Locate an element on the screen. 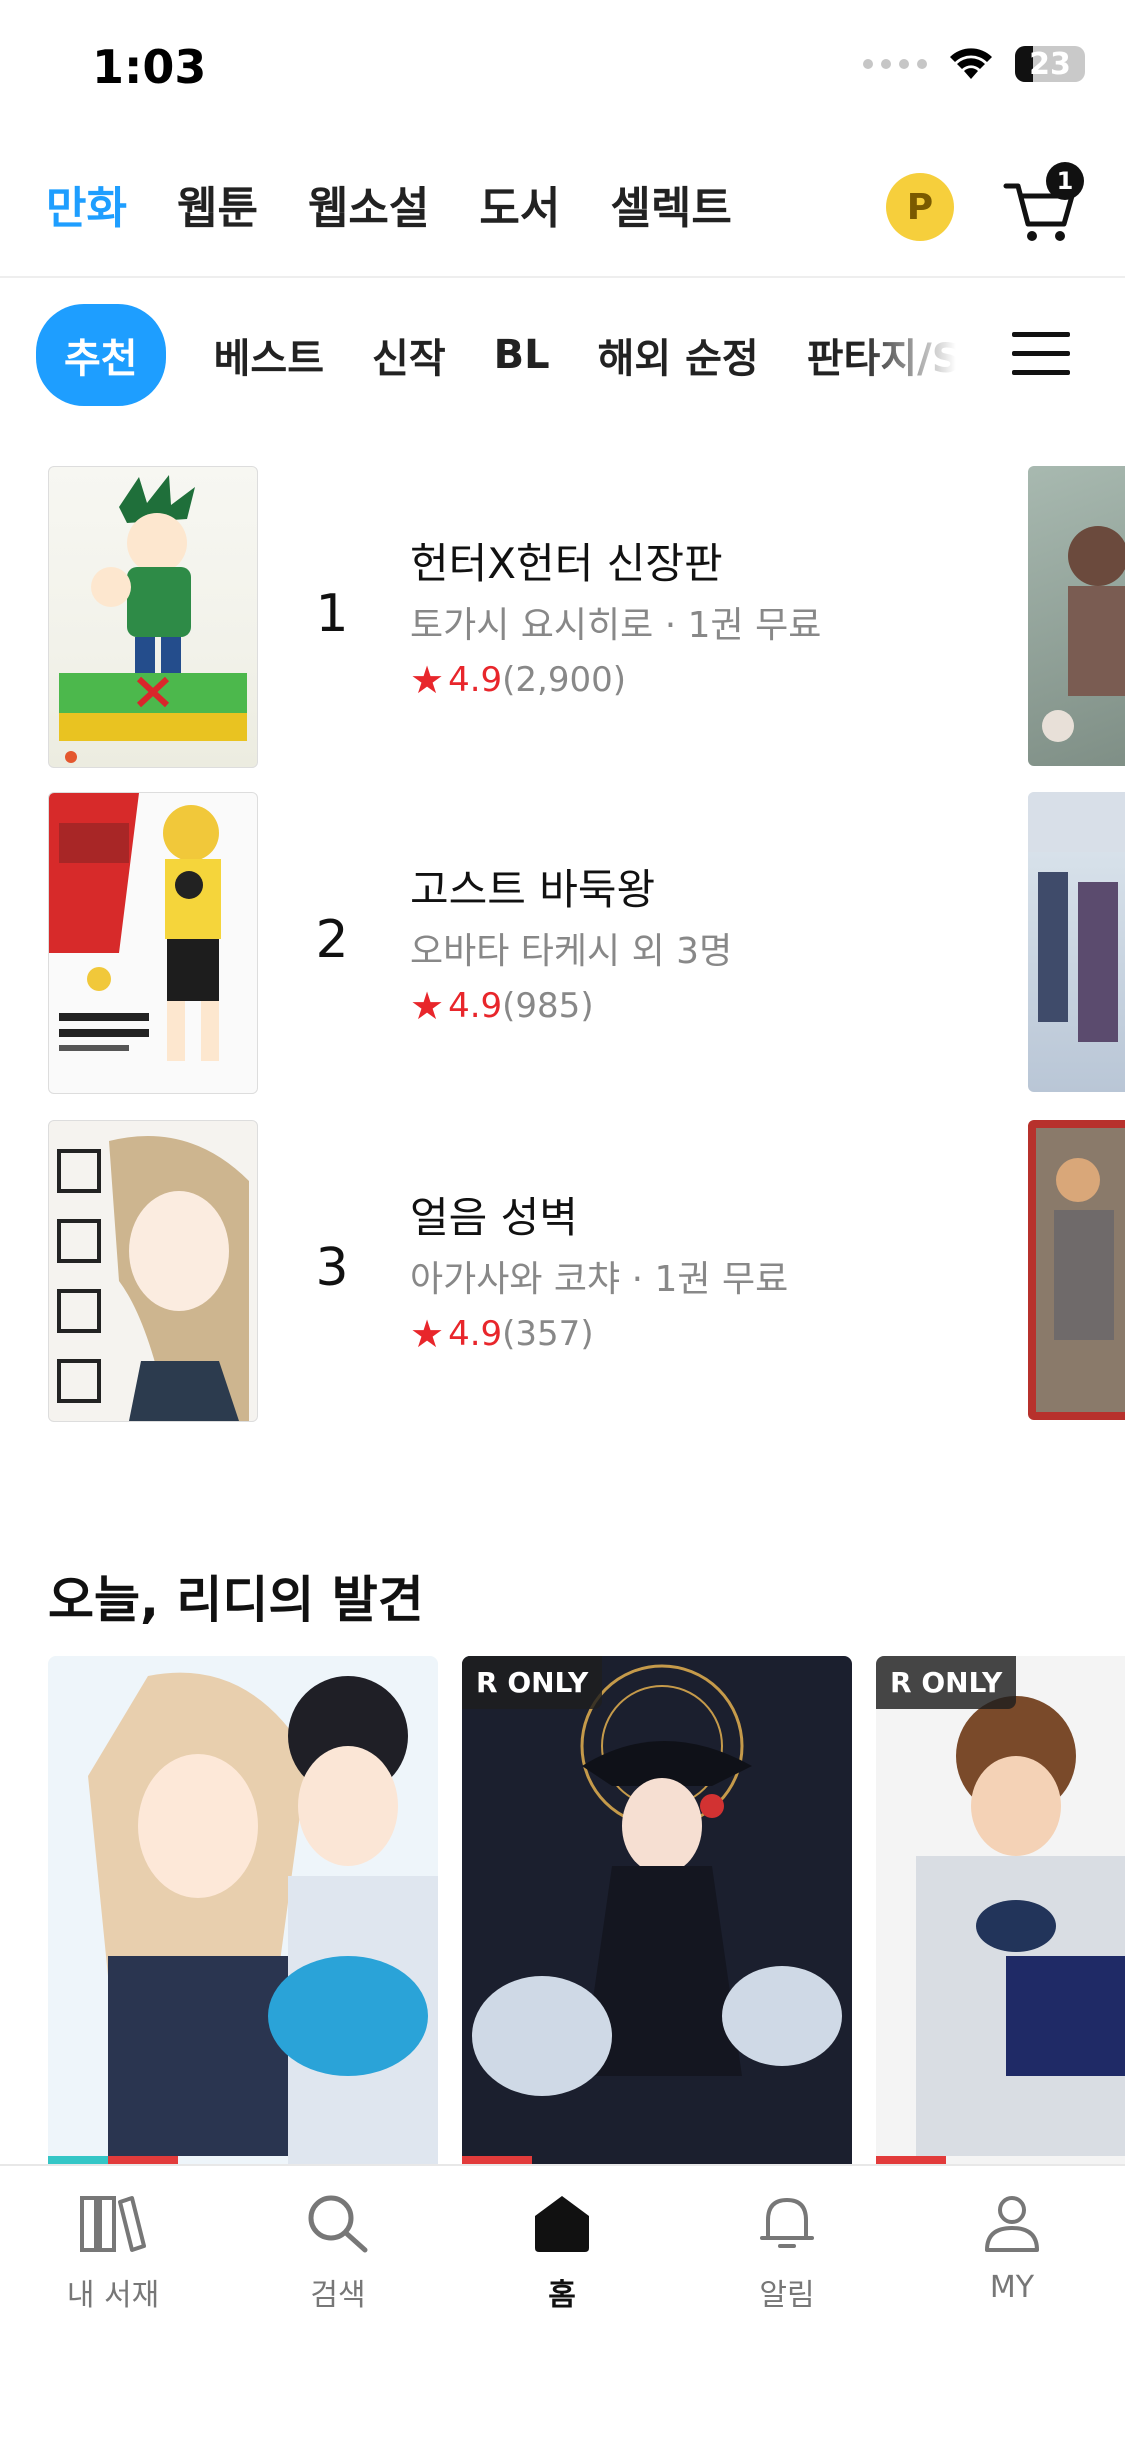 The width and height of the screenshot is (1125, 2438). point-button: P is located at coordinates (920, 207).